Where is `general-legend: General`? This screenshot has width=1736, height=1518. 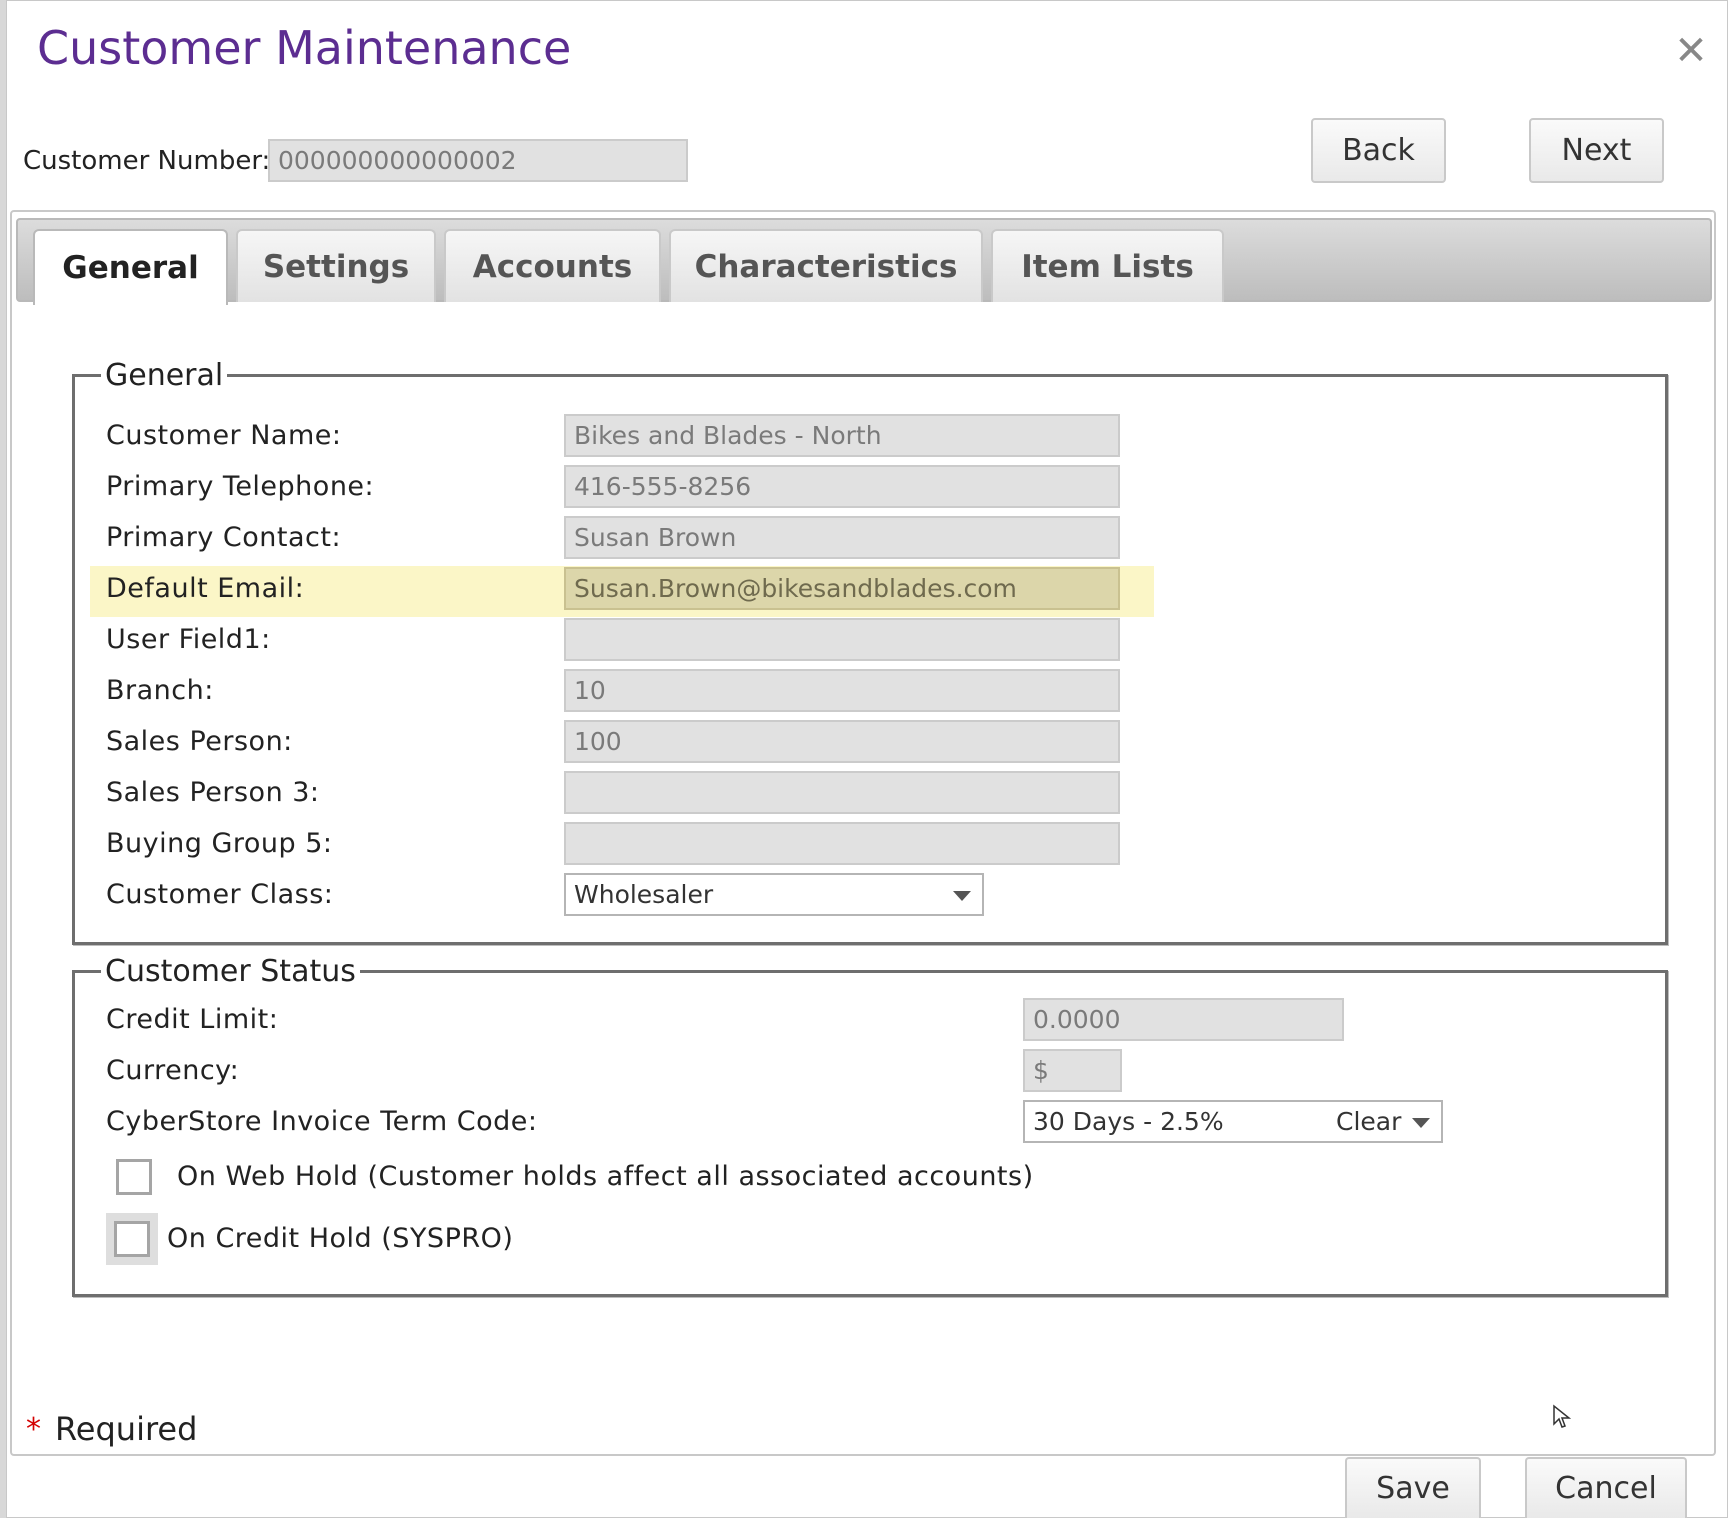
general-legend: General is located at coordinates (164, 375).